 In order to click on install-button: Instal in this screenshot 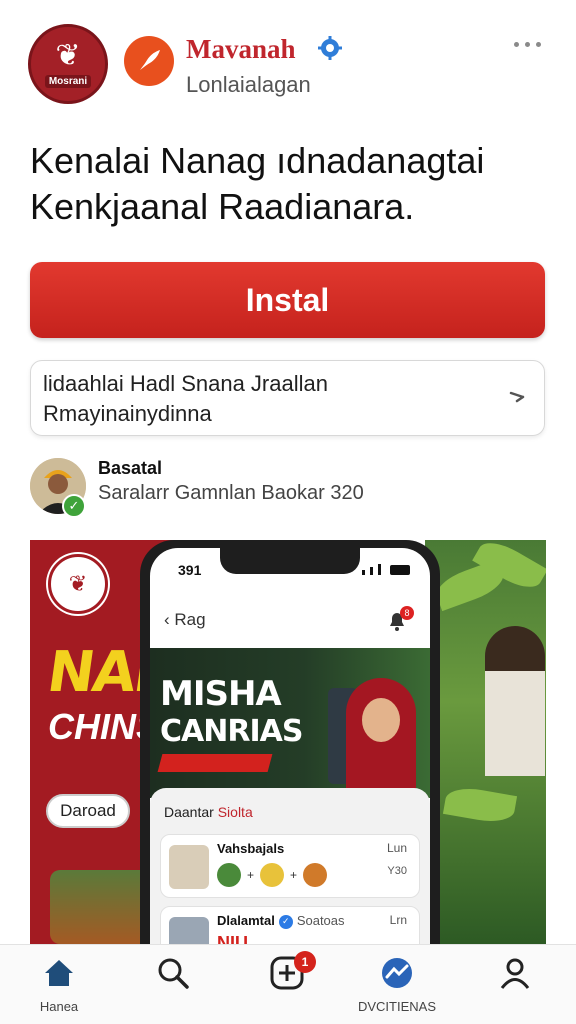, I will do `click(287, 300)`.